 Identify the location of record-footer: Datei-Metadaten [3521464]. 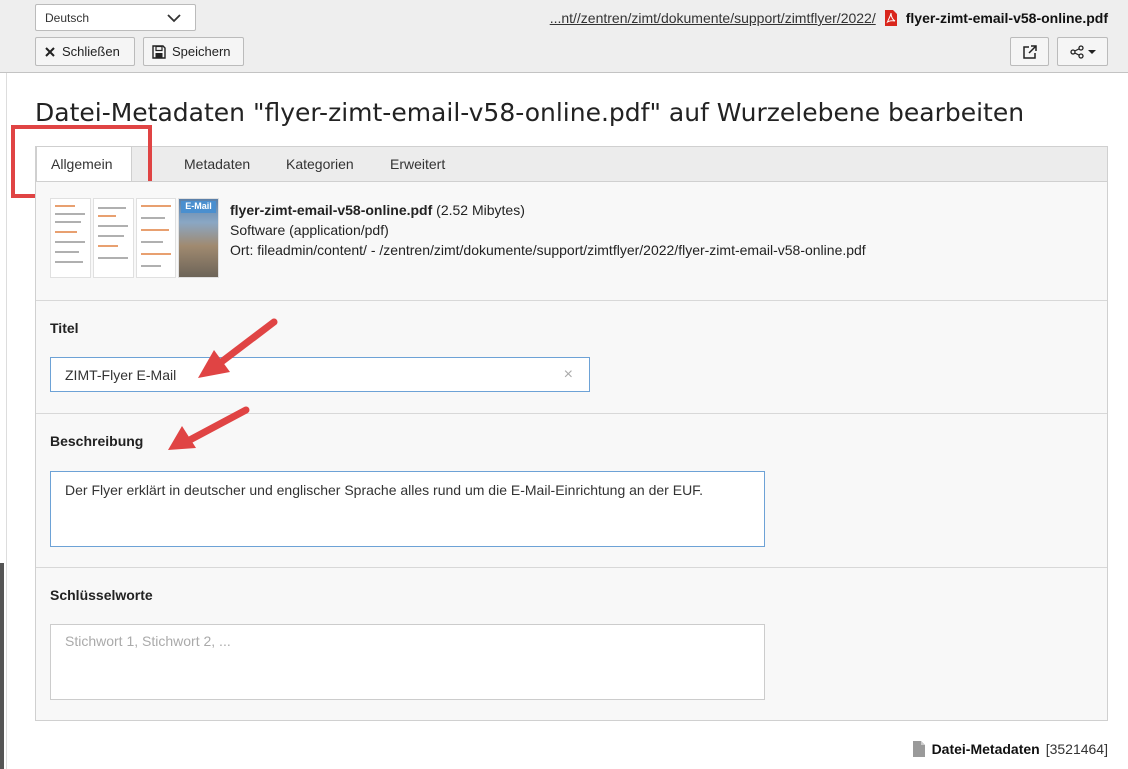
(1010, 749).